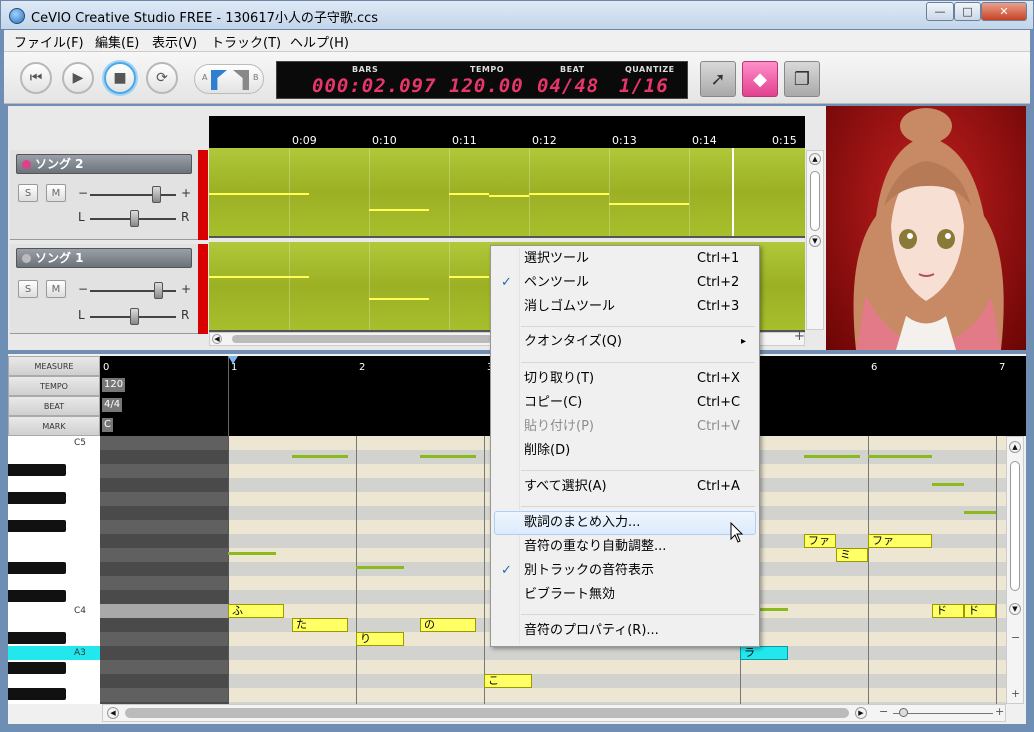 The width and height of the screenshot is (1034, 732). Describe the element at coordinates (508, 681) in the screenshot. I see `note: こ` at that location.